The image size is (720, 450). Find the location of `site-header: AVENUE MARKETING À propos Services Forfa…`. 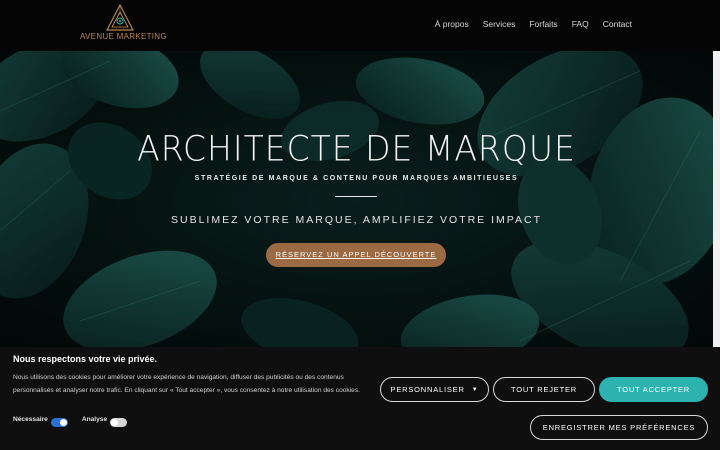

site-header: AVENUE MARKETING À propos Services Forfa… is located at coordinates (360, 25).